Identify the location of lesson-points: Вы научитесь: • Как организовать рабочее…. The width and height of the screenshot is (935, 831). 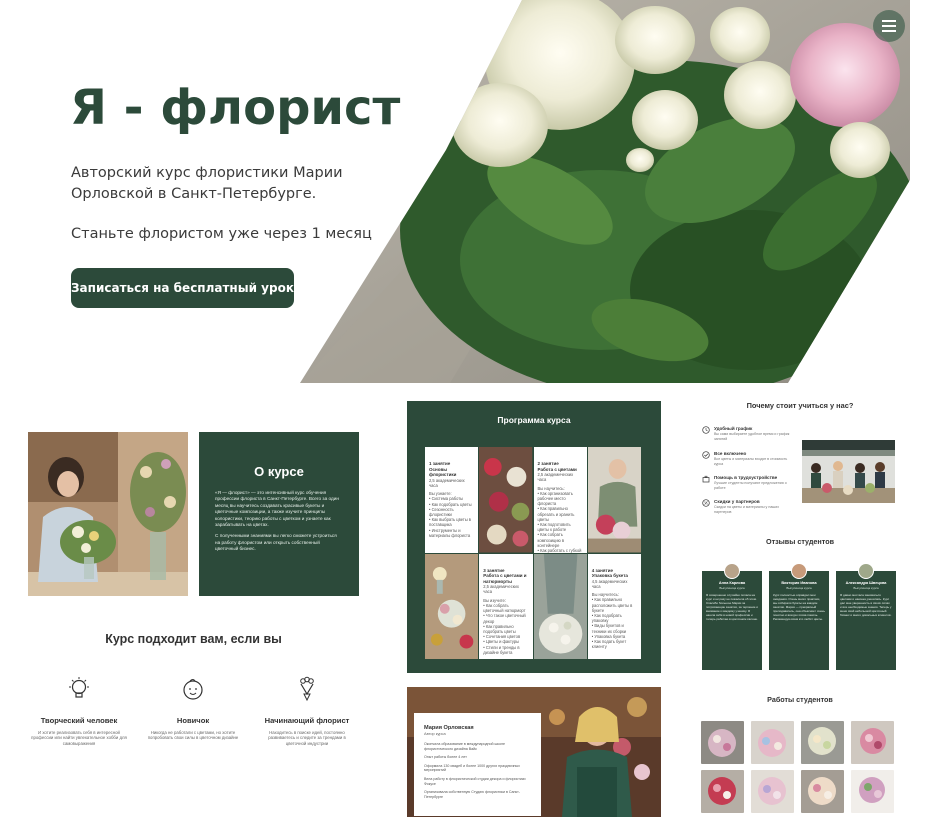
(559, 519).